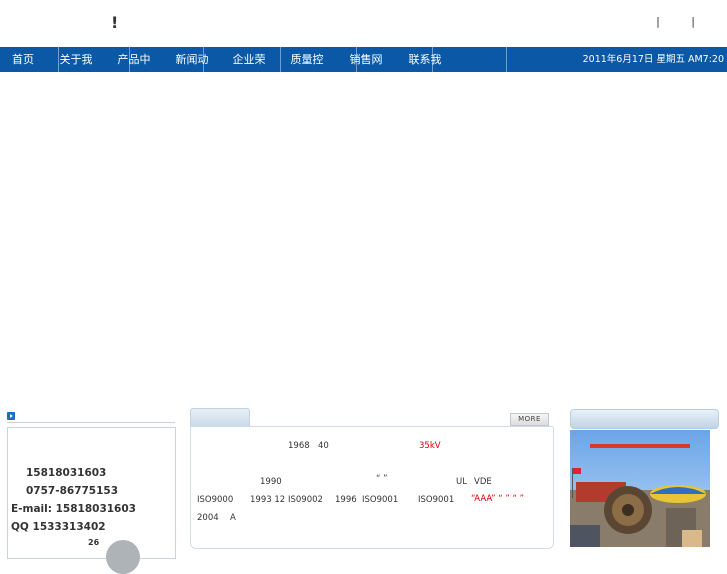 This screenshot has width=727, height=574. What do you see at coordinates (11, 416) in the screenshot?
I see `arrow-icon` at bounding box center [11, 416].